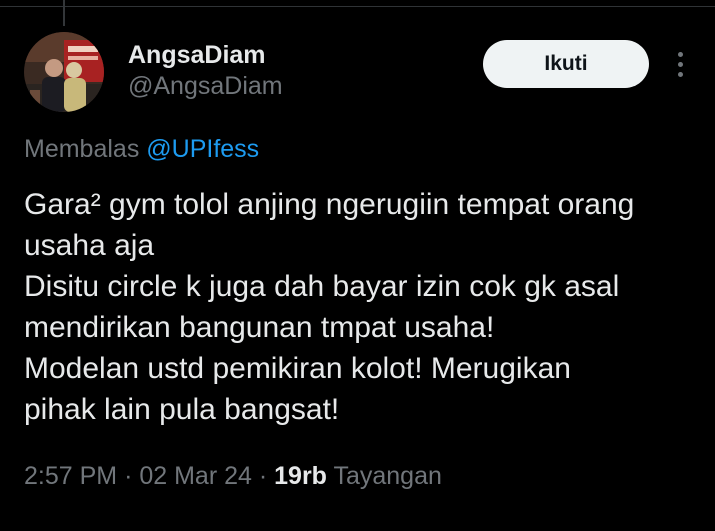  Describe the element at coordinates (70, 476) in the screenshot. I see `tweet-time: 2:57 PM` at that location.